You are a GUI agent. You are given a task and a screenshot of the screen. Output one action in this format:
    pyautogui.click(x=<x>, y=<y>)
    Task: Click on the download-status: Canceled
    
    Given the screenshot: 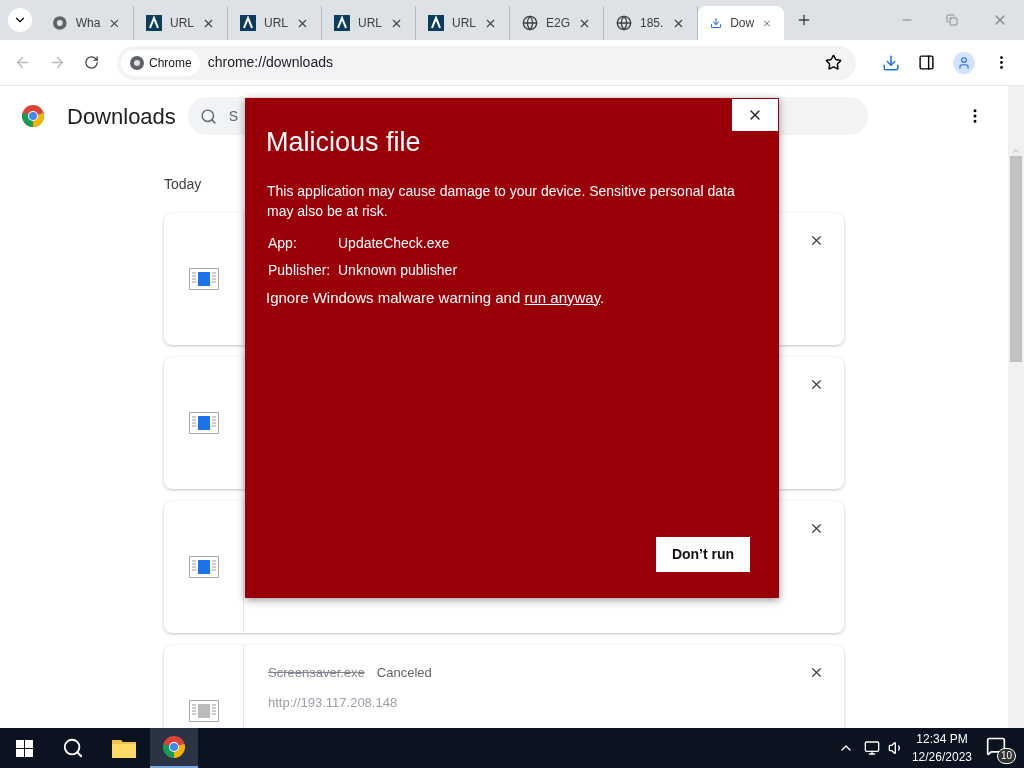 What is the action you would take?
    pyautogui.click(x=404, y=673)
    